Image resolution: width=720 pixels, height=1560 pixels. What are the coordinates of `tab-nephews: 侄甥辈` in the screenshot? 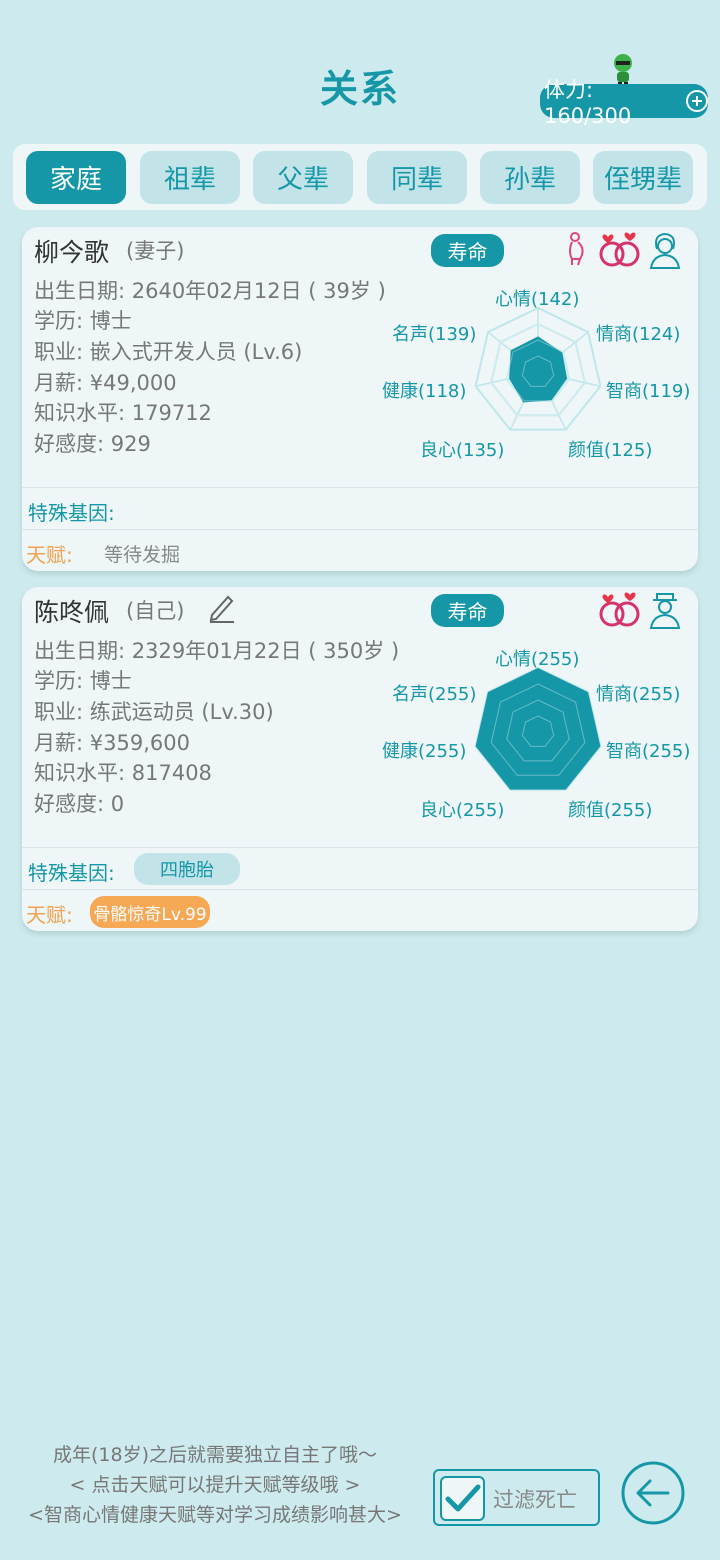 It's located at (643, 177).